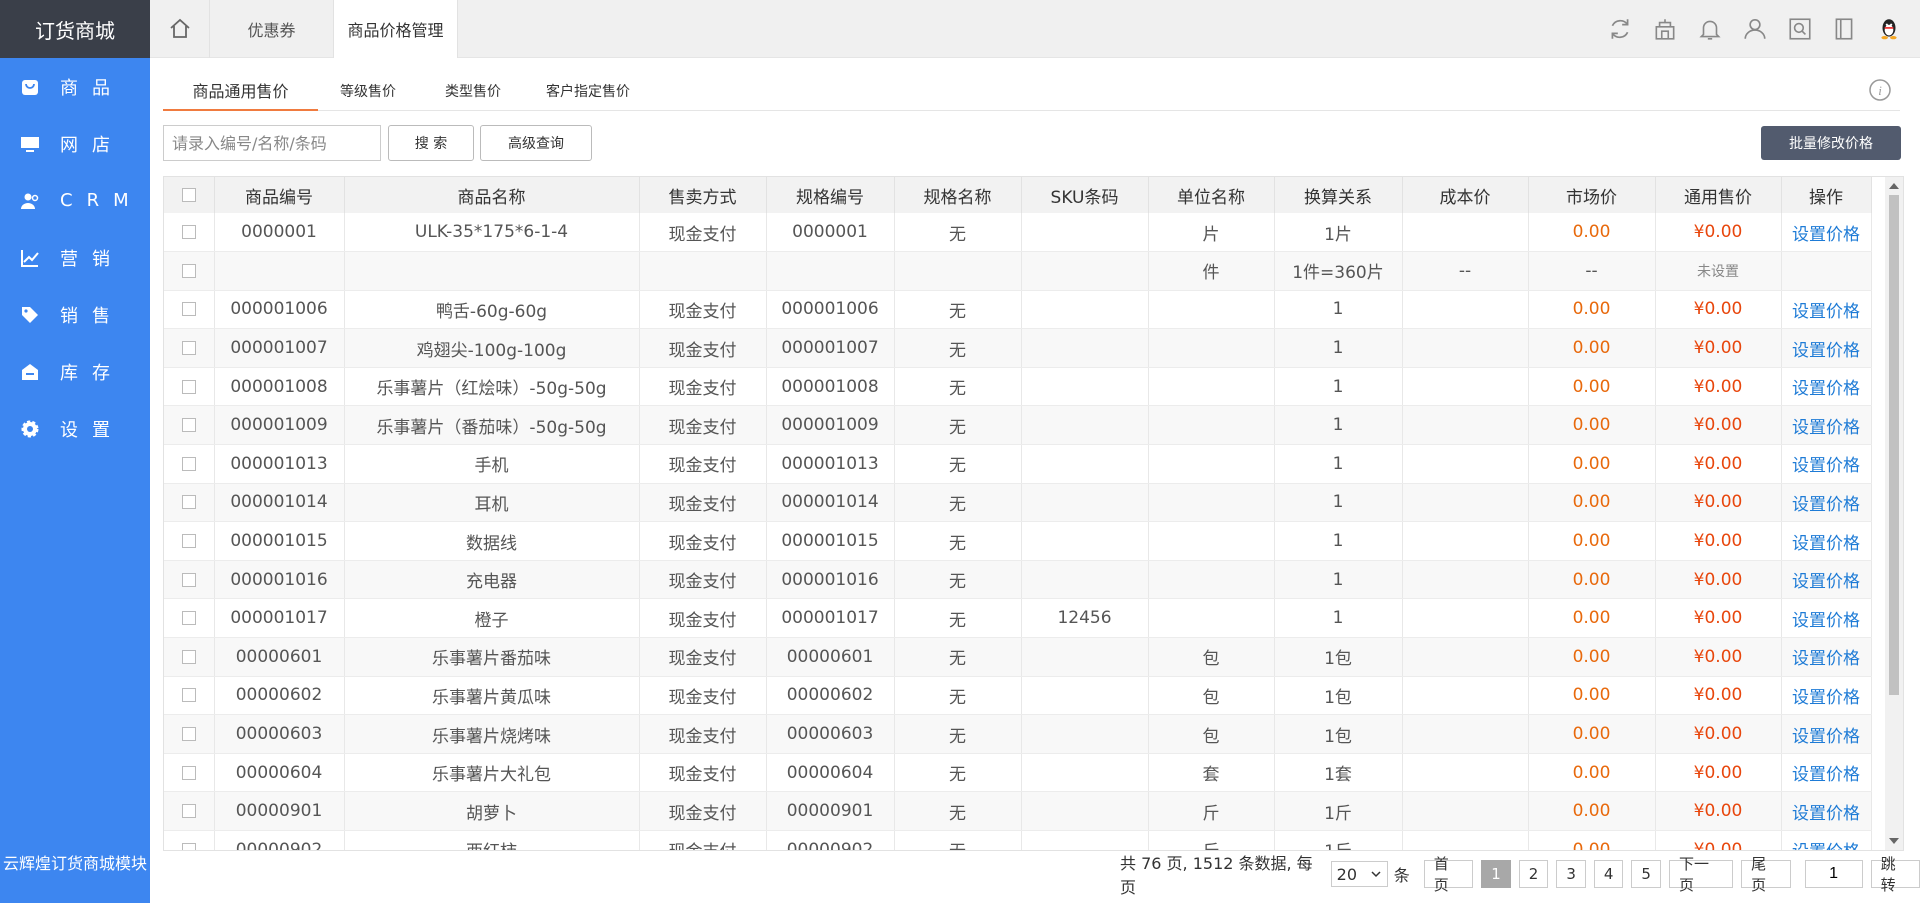 Image resolution: width=1920 pixels, height=903 pixels. I want to click on sidebar-item-3: 营销, so click(75, 257).